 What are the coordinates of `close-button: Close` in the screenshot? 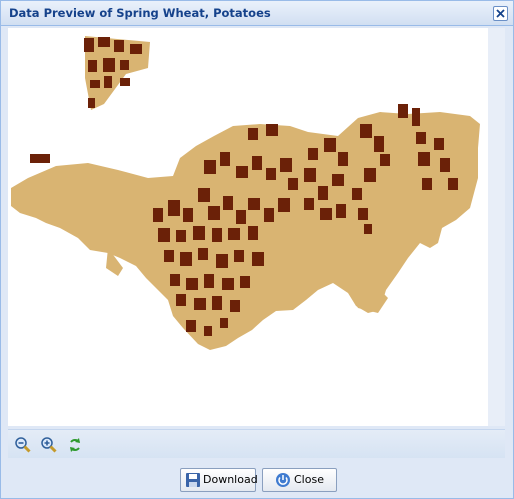 It's located at (299, 480).